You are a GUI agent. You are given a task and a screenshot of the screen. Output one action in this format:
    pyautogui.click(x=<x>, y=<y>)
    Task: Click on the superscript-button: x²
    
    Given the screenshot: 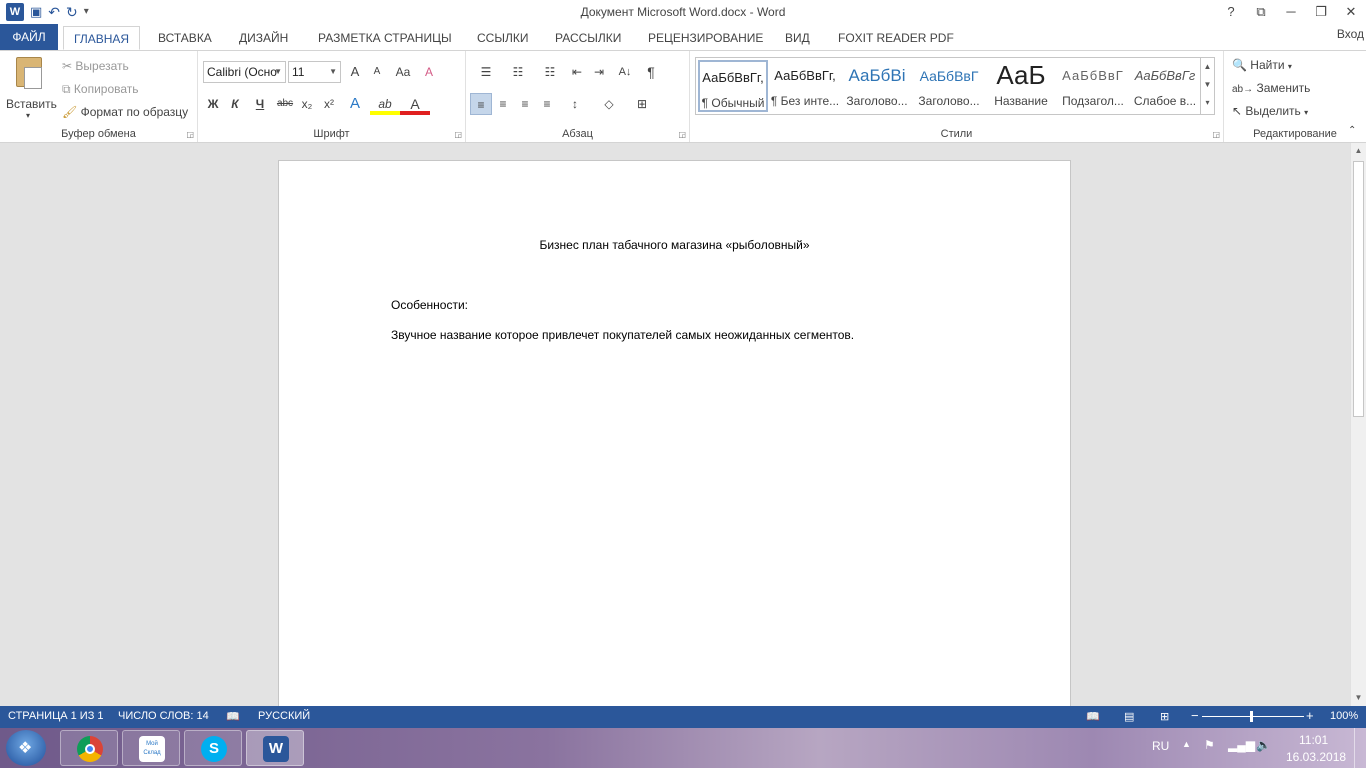 What is the action you would take?
    pyautogui.click(x=329, y=104)
    